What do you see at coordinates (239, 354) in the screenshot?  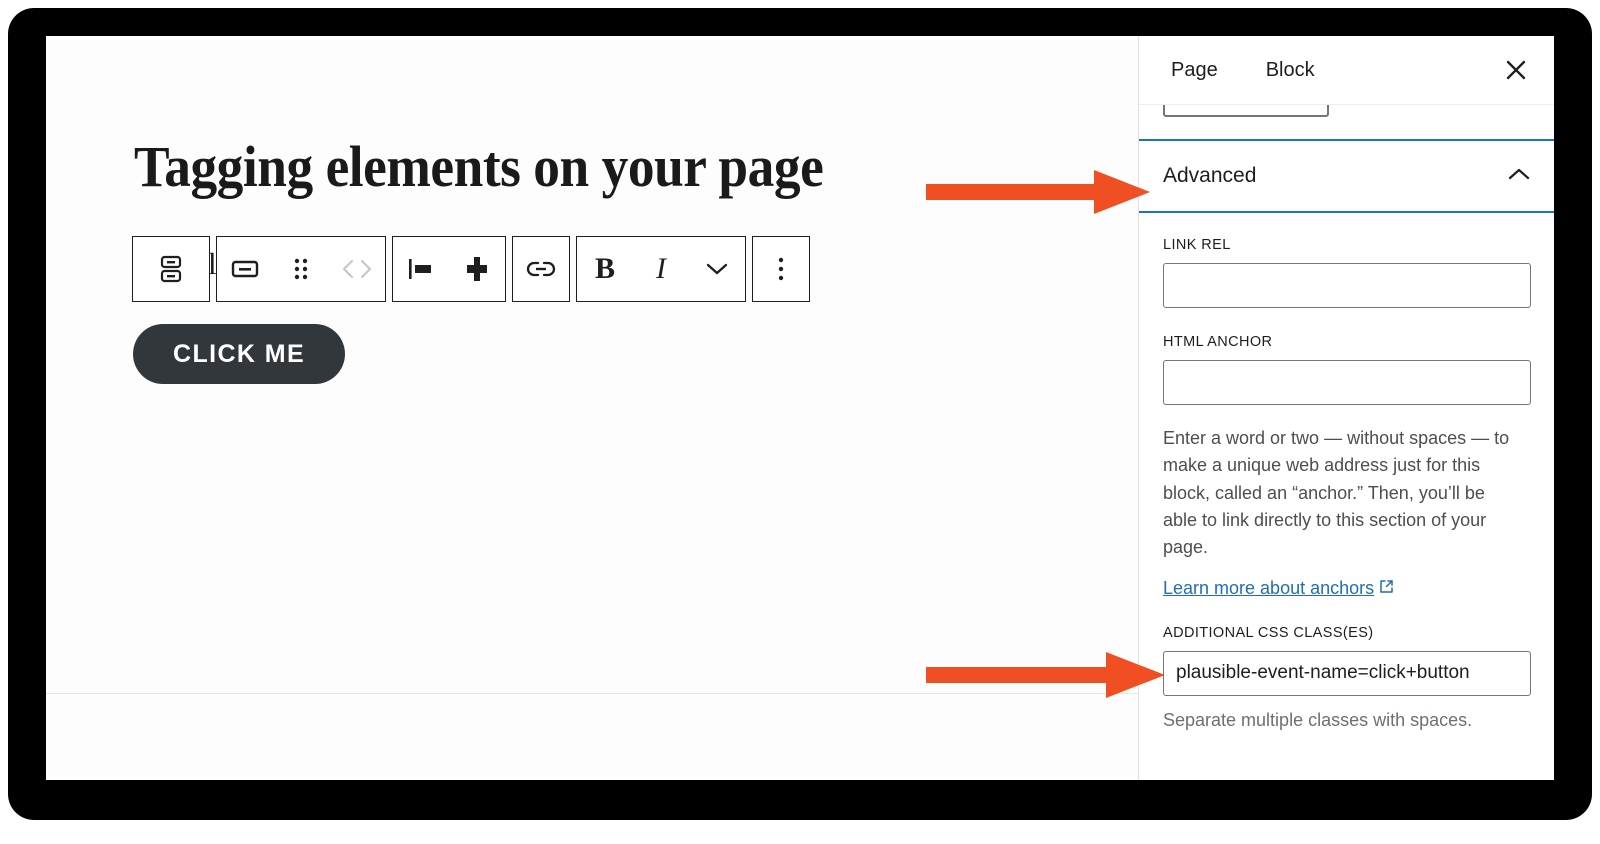 I see `click-me-button: CLICK ME` at bounding box center [239, 354].